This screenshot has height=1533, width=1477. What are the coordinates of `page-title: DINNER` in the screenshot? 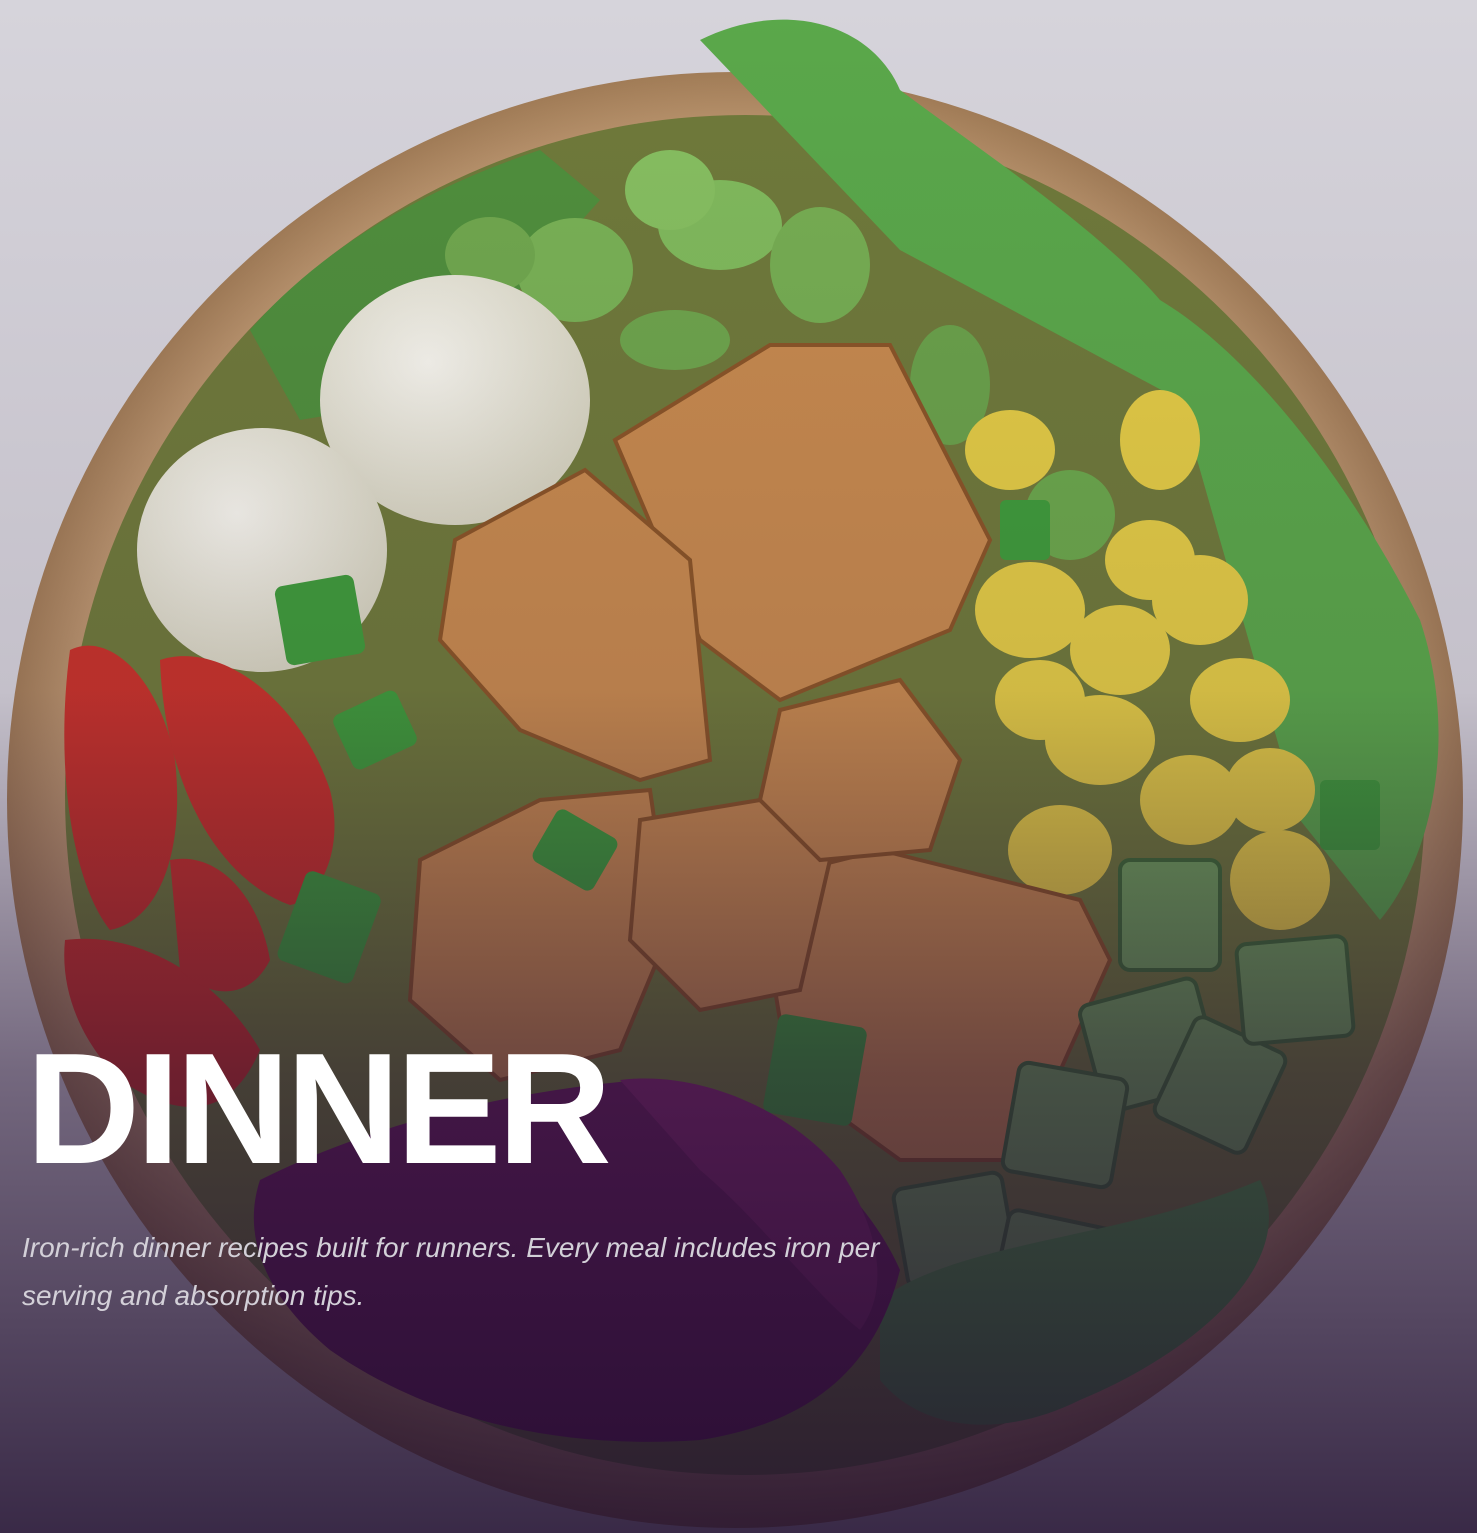 It's located at (319, 1109).